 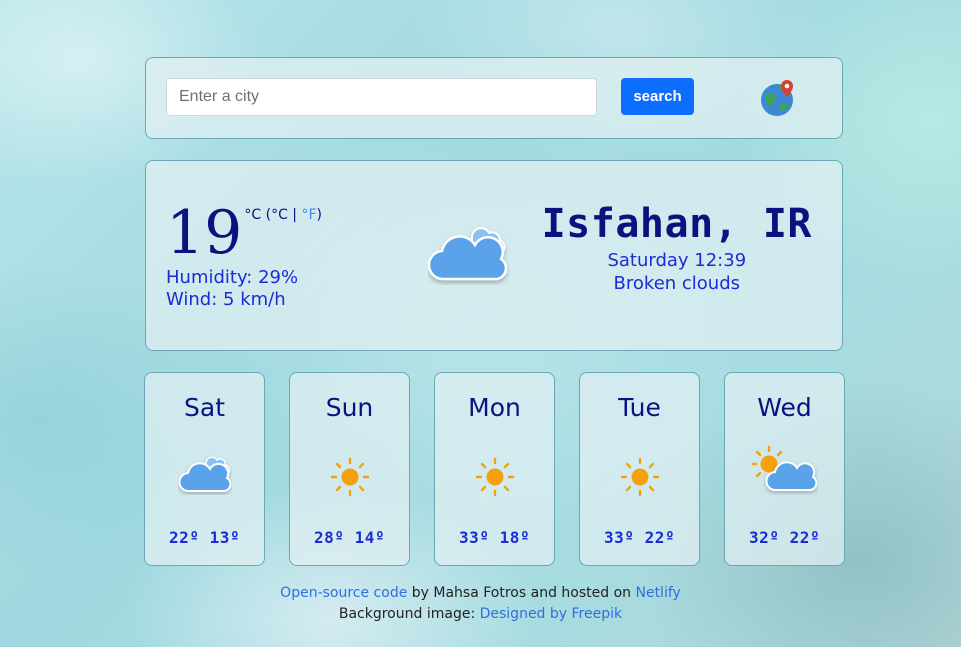 What do you see at coordinates (657, 593) in the screenshot?
I see `netlify-link: Netlify` at bounding box center [657, 593].